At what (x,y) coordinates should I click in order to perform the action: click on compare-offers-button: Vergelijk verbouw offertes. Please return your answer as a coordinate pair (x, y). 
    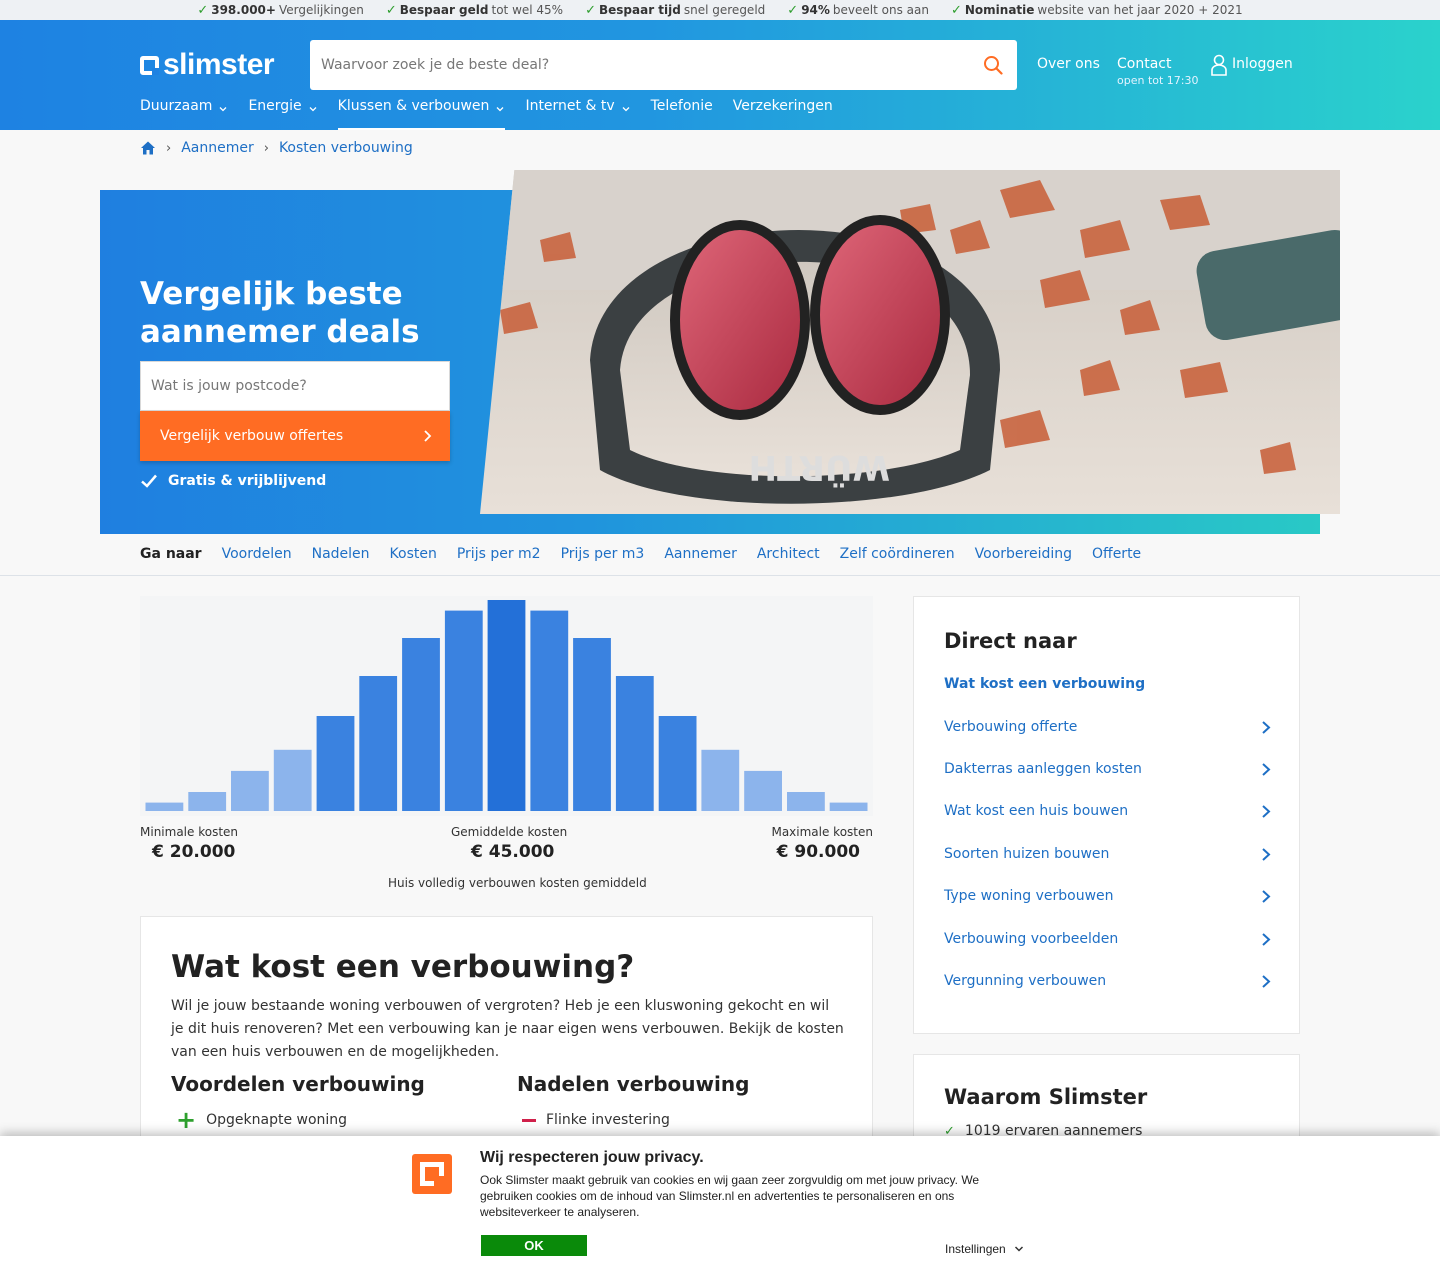
    Looking at the image, I should click on (295, 436).